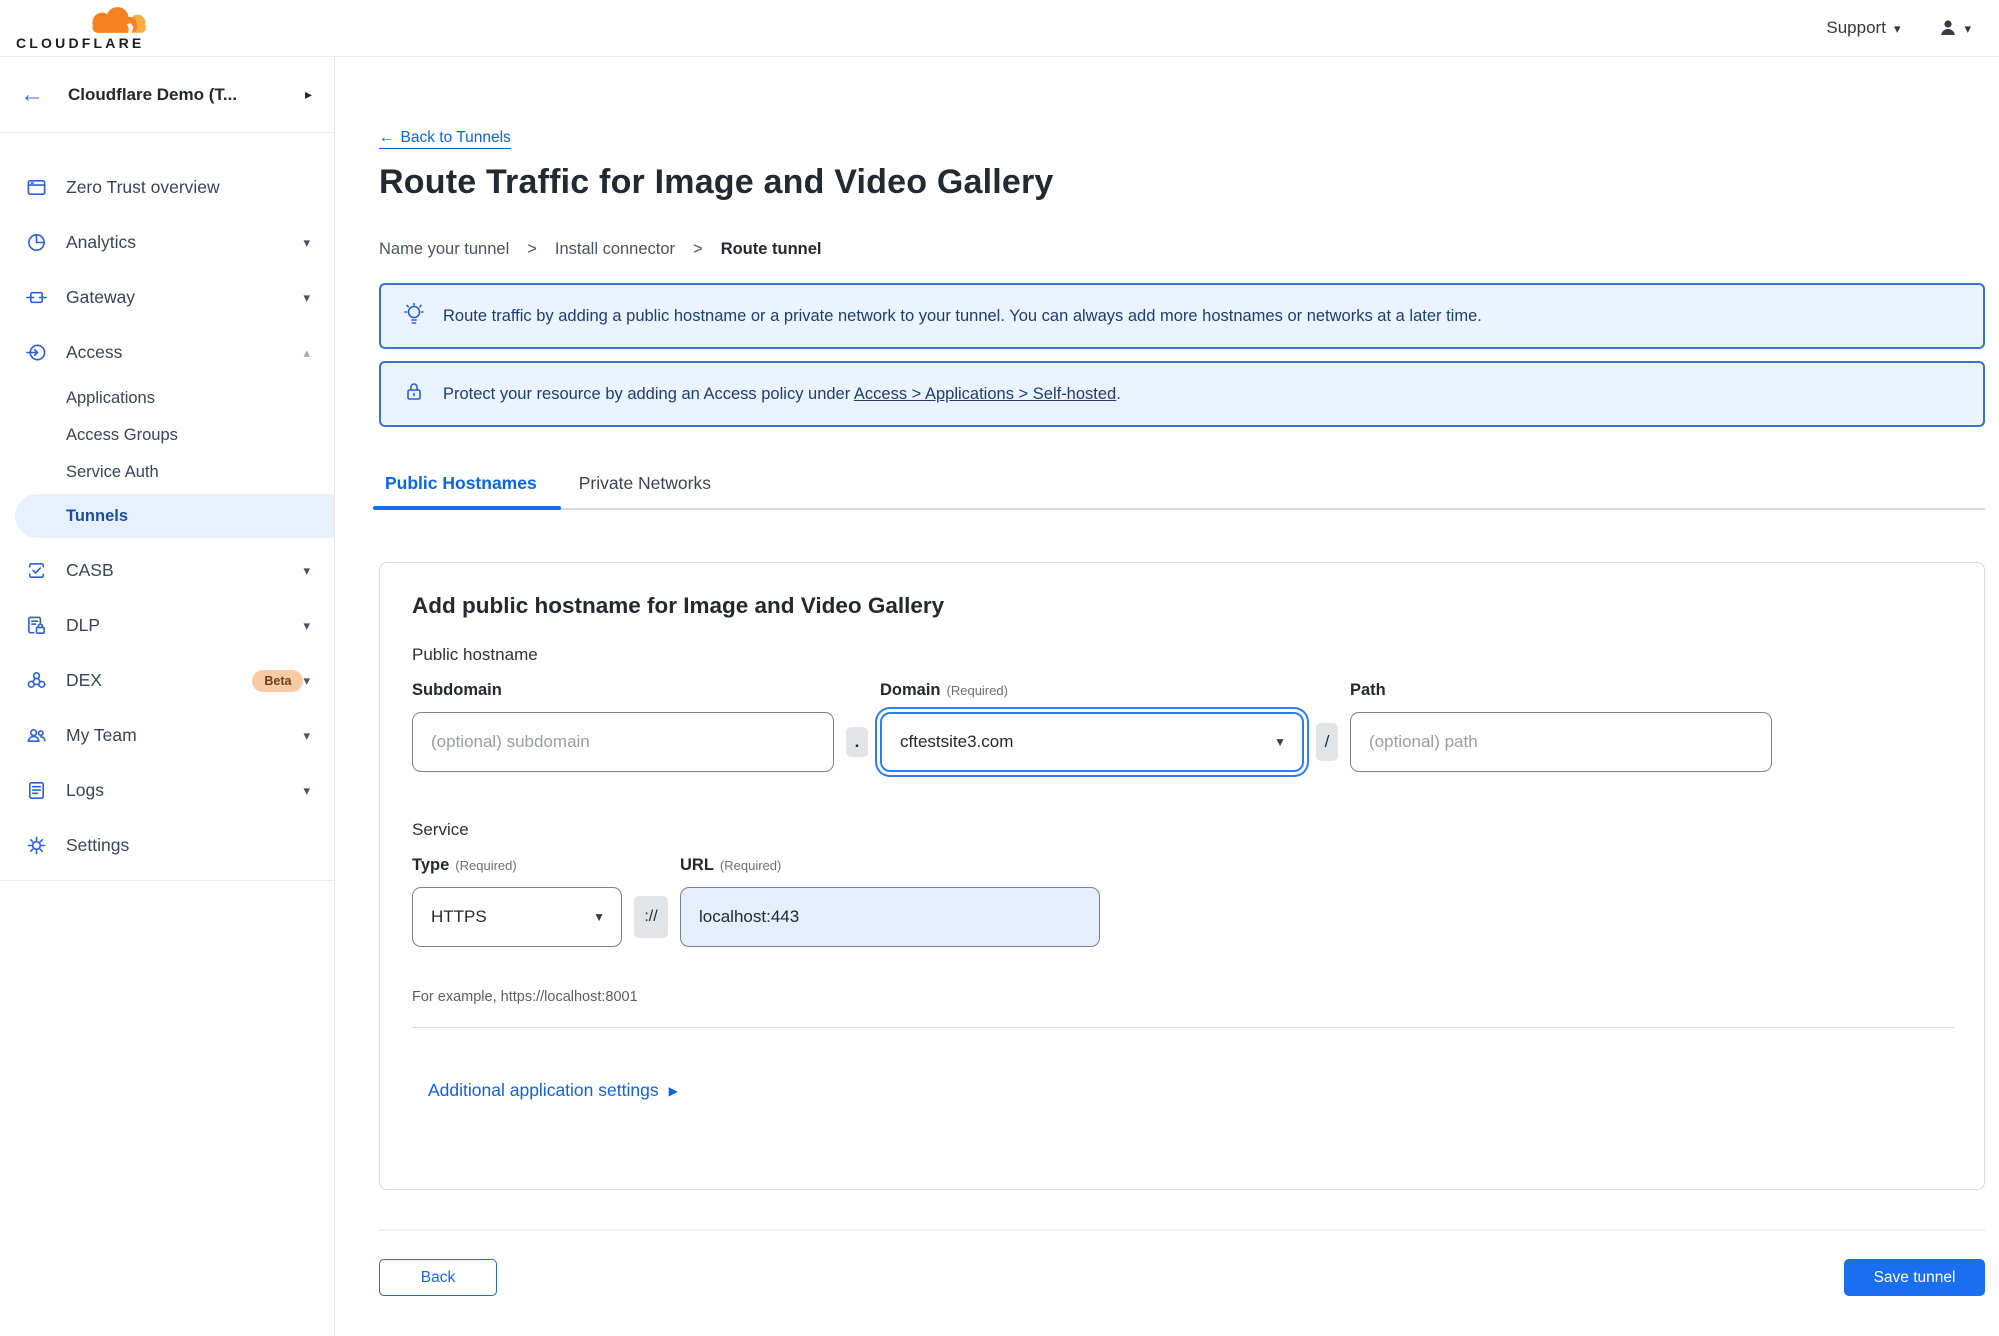 This screenshot has width=1999, height=1336. I want to click on sidebar-item-label: Settings, so click(98, 845).